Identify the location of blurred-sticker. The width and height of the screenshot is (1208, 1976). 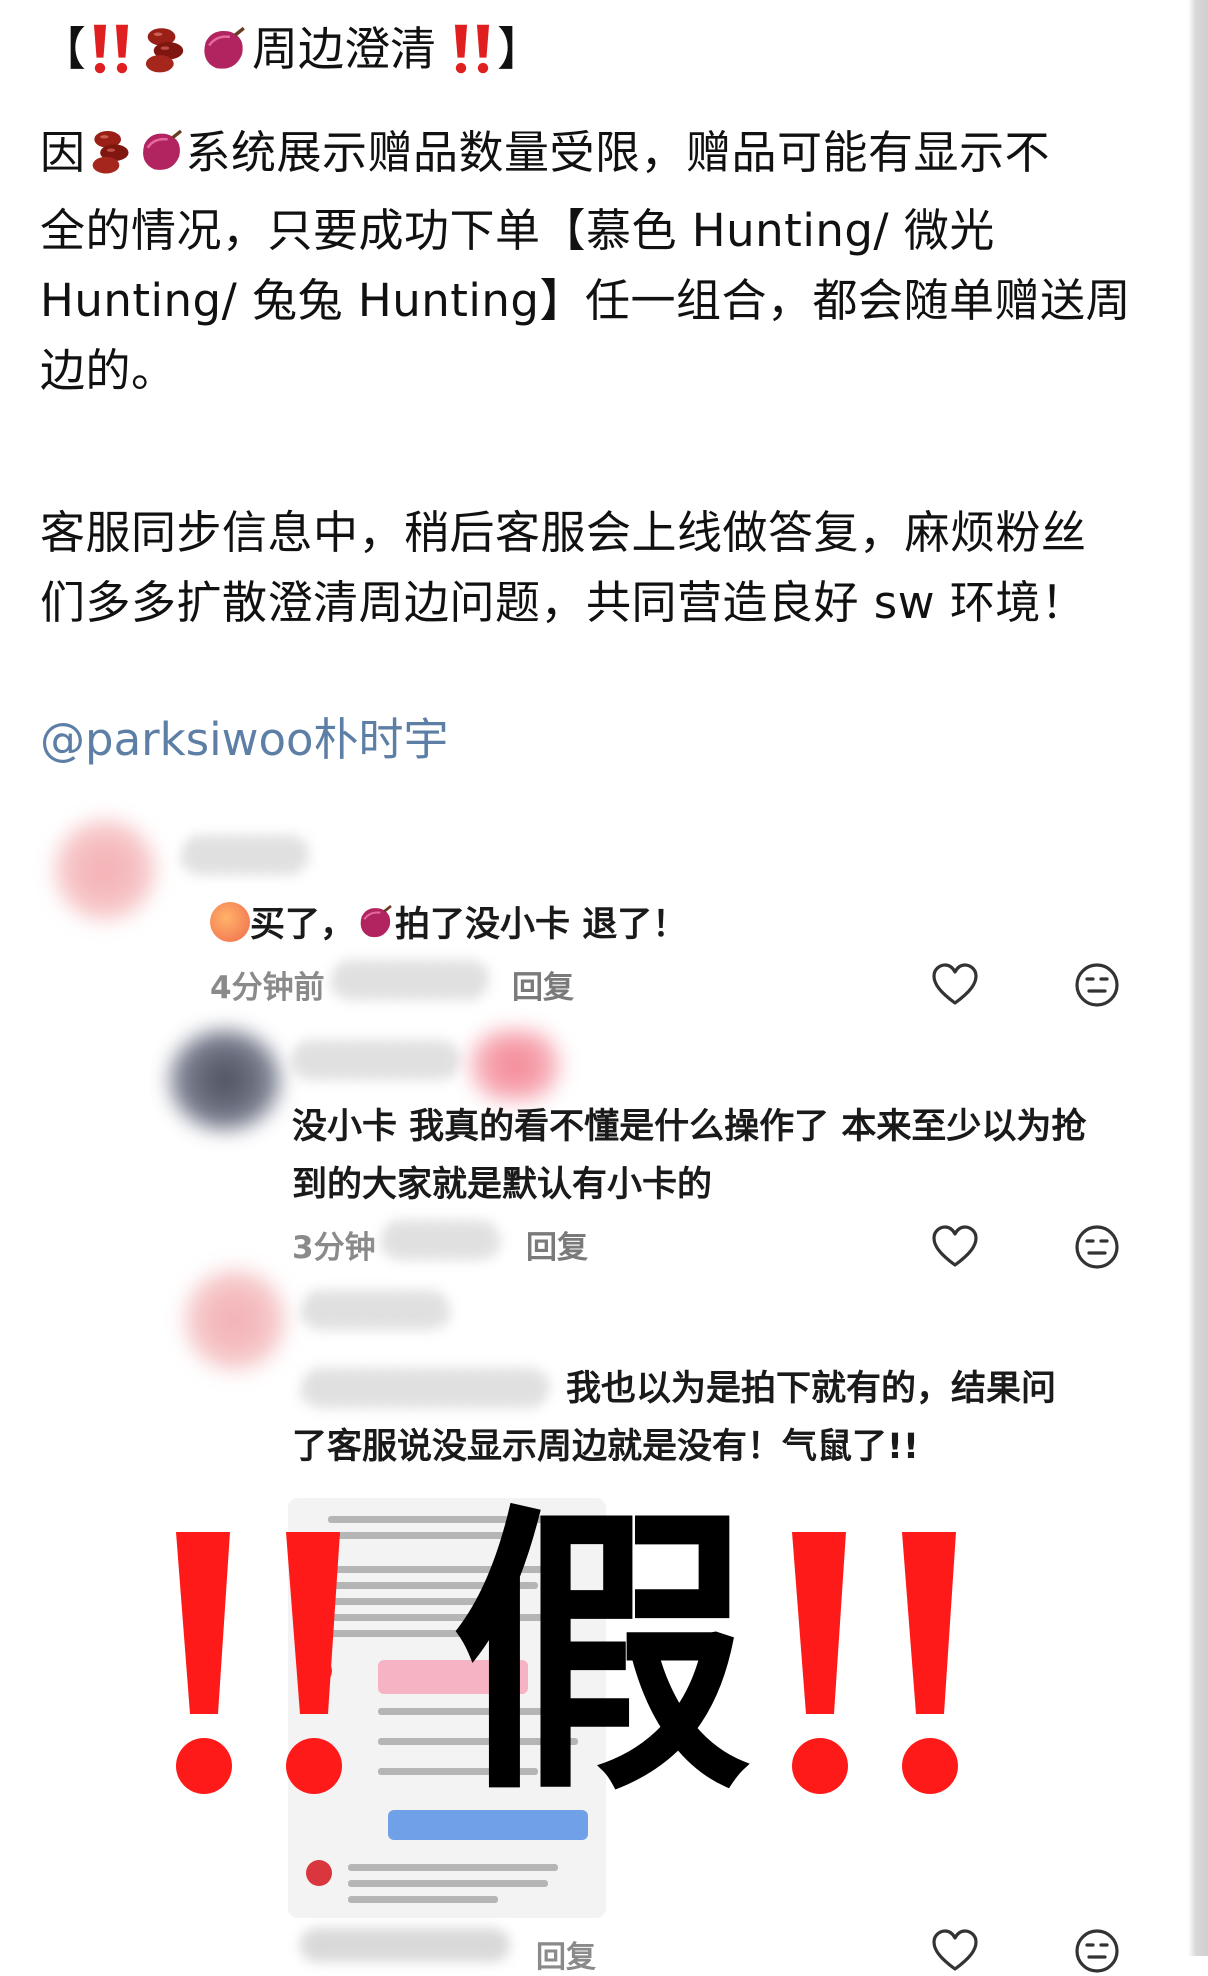
(515, 1065).